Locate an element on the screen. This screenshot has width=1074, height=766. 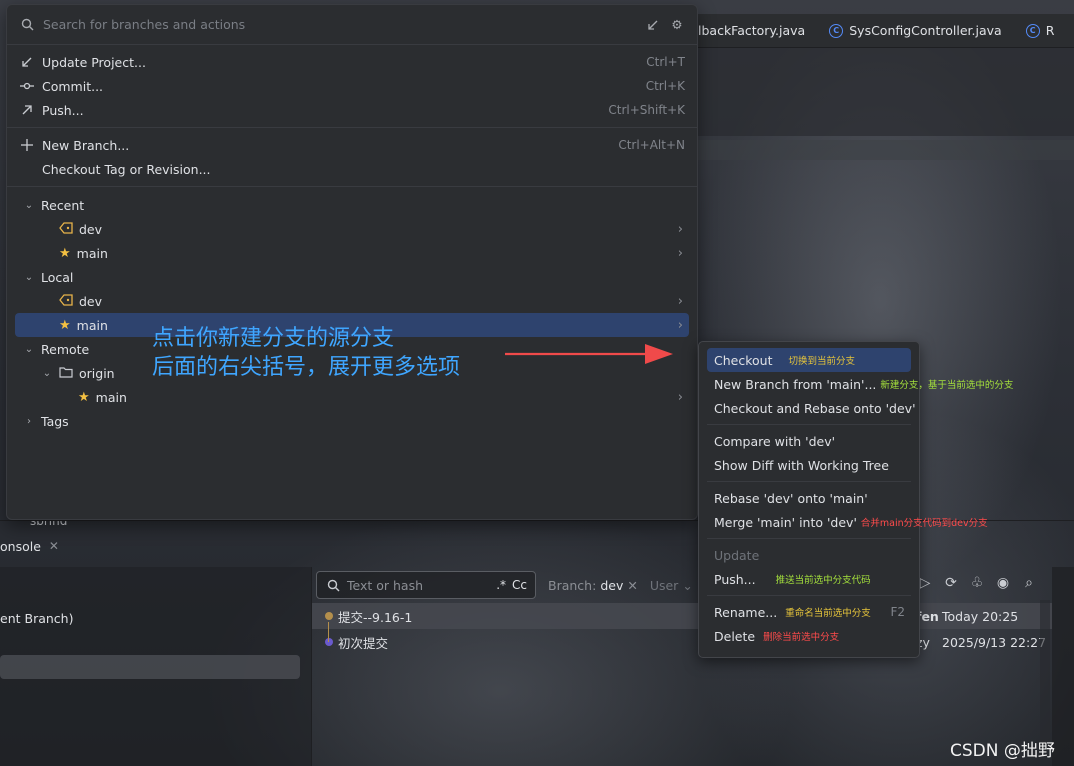
group-label: Local is located at coordinates (57, 277).